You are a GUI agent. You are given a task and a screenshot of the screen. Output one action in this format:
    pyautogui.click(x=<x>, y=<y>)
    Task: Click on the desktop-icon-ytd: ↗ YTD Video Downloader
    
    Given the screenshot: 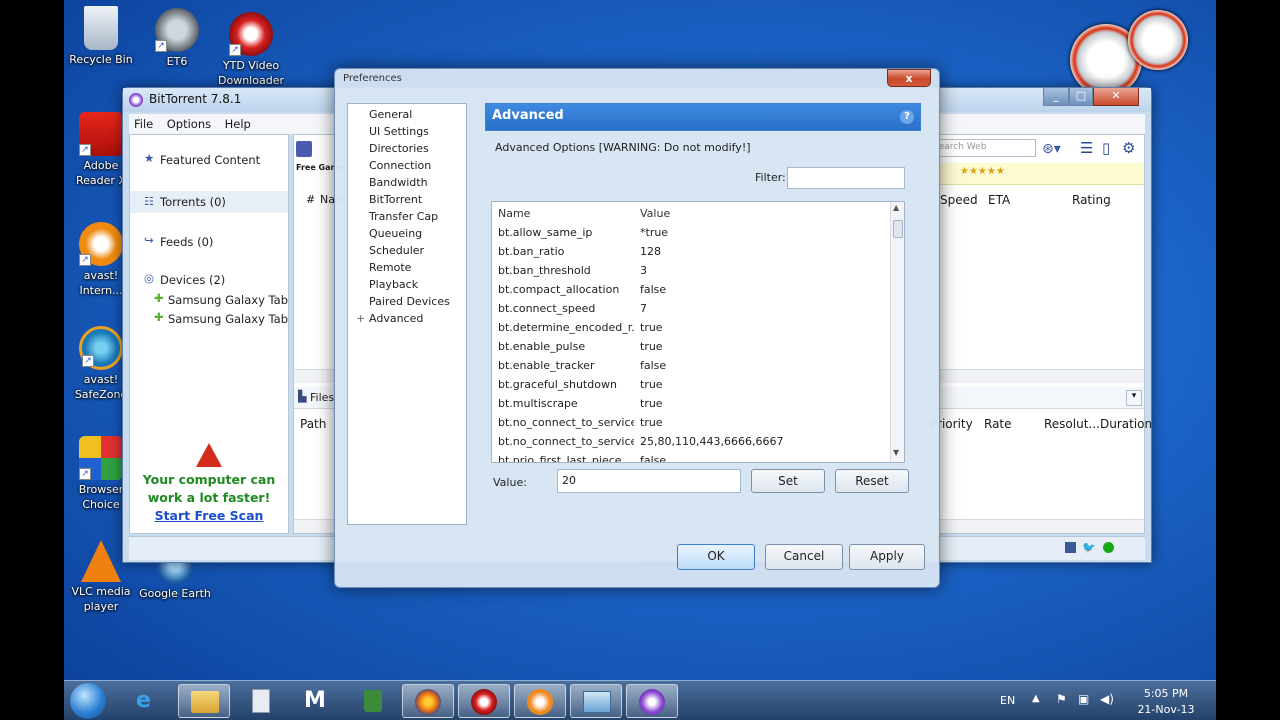 What is the action you would take?
    pyautogui.click(x=251, y=50)
    